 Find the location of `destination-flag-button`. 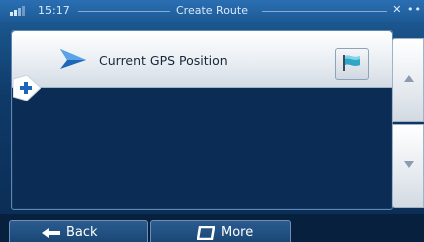

destination-flag-button is located at coordinates (352, 64).